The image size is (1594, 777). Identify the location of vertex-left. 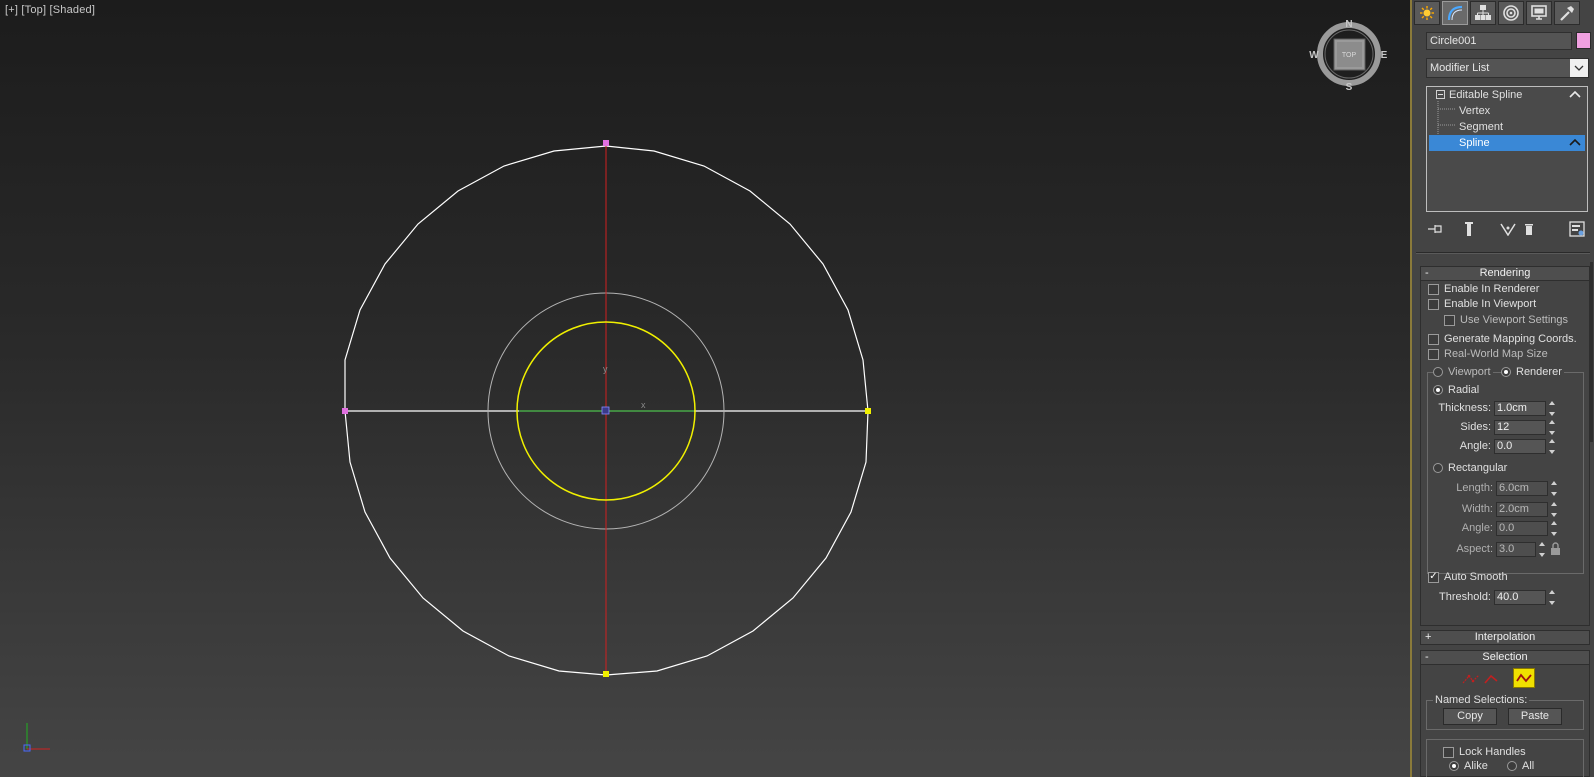
(345, 411).